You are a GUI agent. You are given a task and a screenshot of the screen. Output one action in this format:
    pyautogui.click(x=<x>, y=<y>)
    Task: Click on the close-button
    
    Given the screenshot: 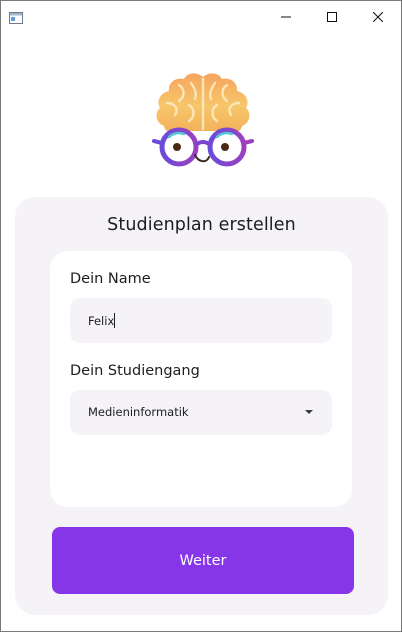 What is the action you would take?
    pyautogui.click(x=378, y=16)
    